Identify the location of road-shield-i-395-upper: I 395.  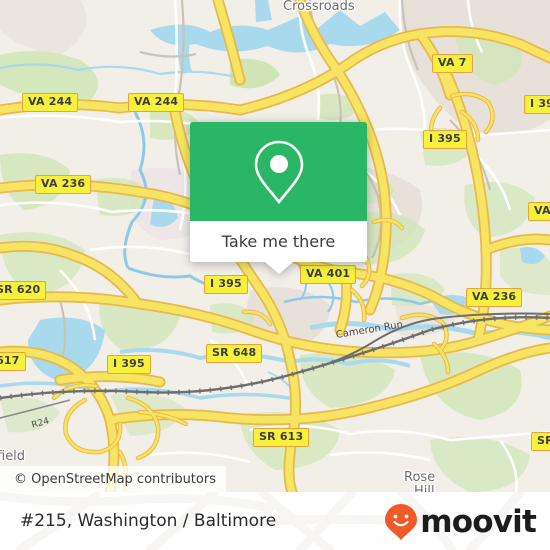
(445, 139).